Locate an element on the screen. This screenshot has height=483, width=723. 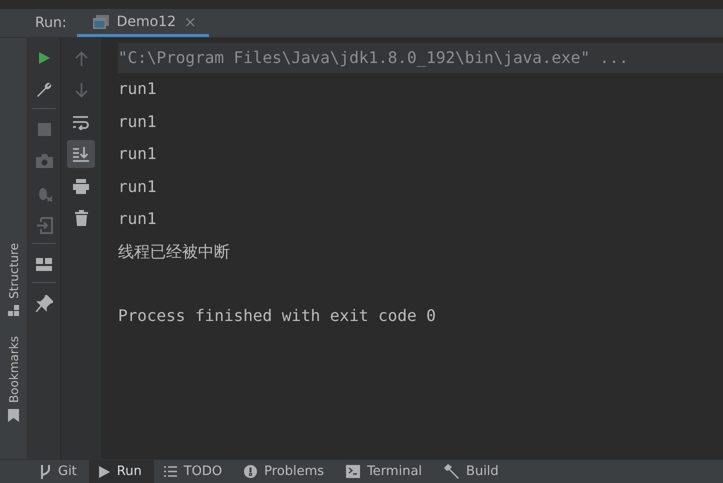
console-output: 线程已经被中断 is located at coordinates (174, 251).